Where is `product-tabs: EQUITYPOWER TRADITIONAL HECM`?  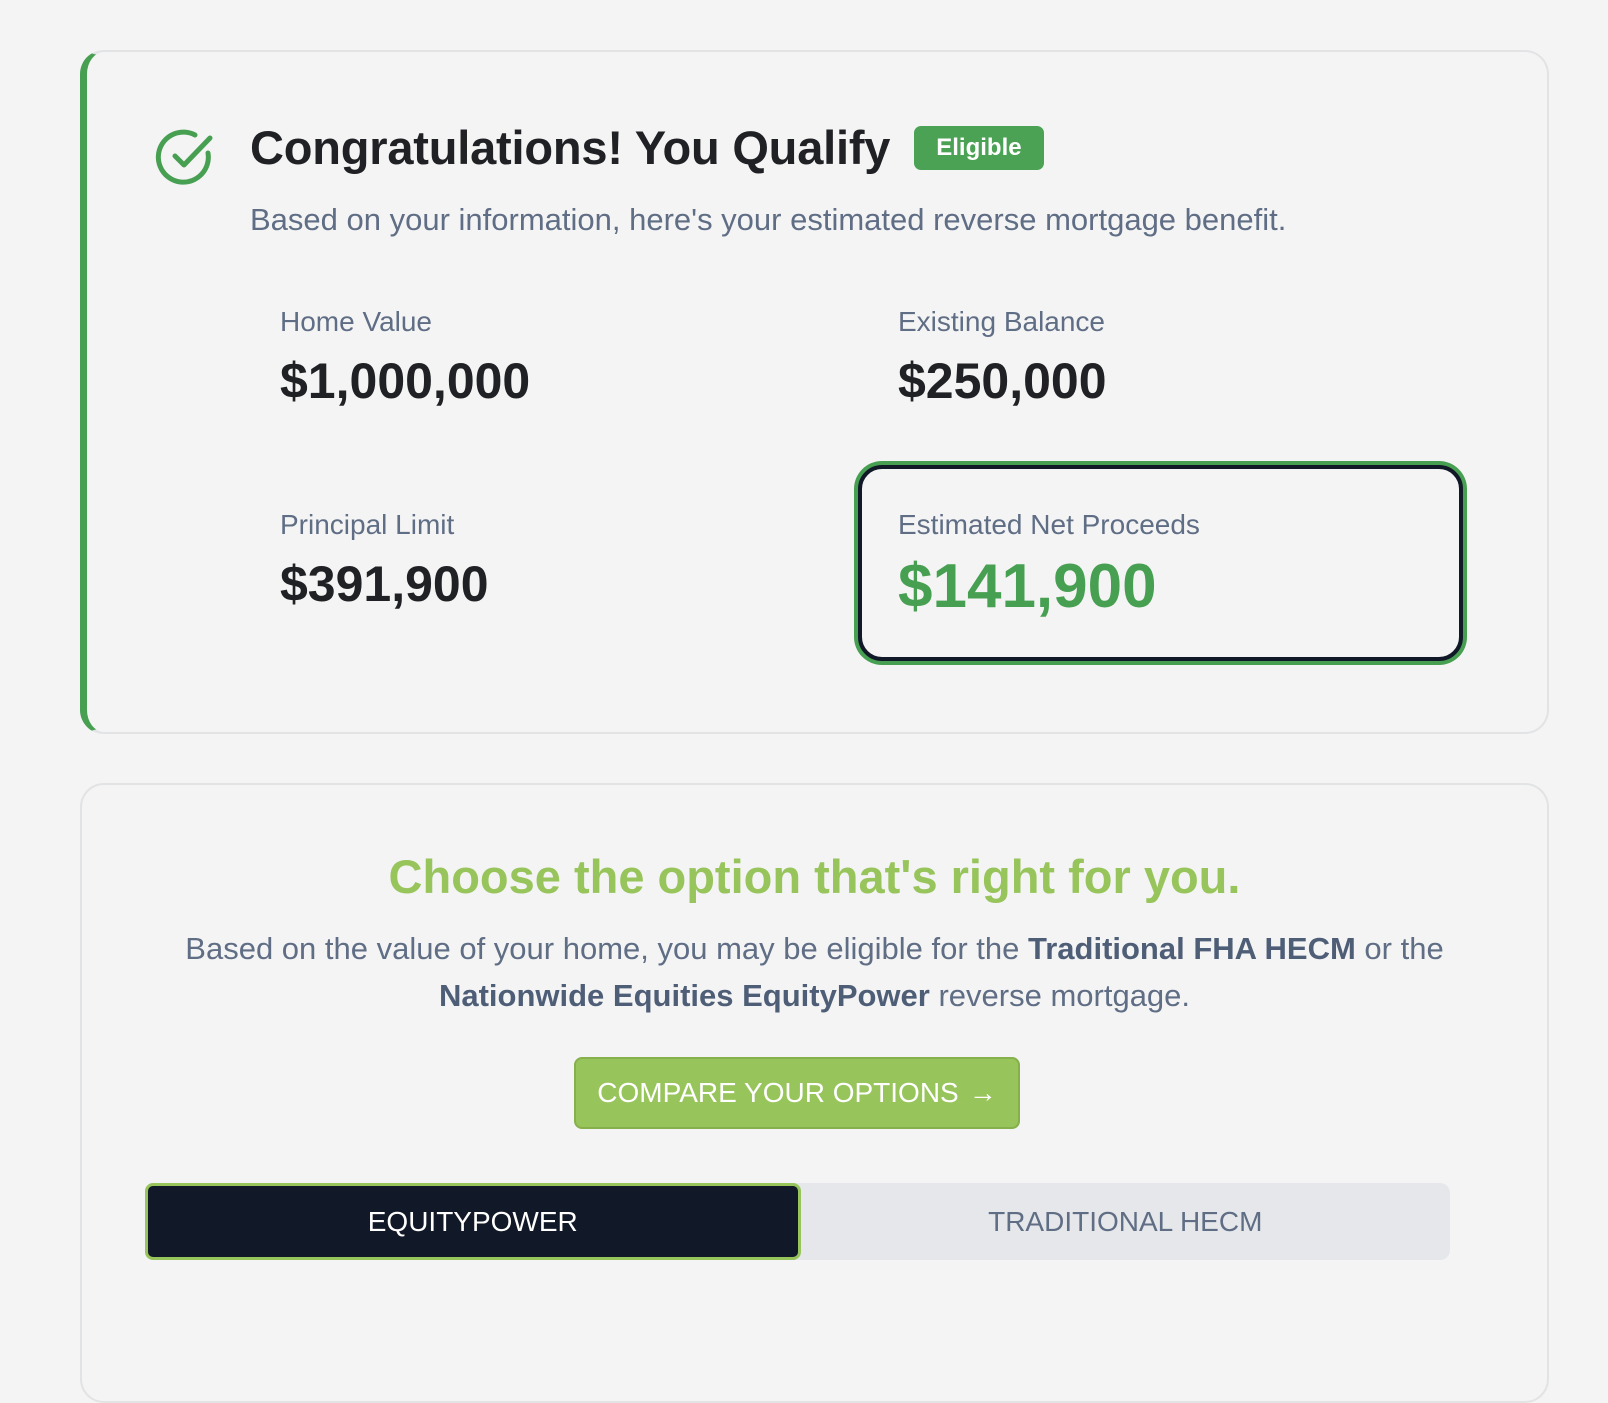 product-tabs: EQUITYPOWER TRADITIONAL HECM is located at coordinates (797, 1221).